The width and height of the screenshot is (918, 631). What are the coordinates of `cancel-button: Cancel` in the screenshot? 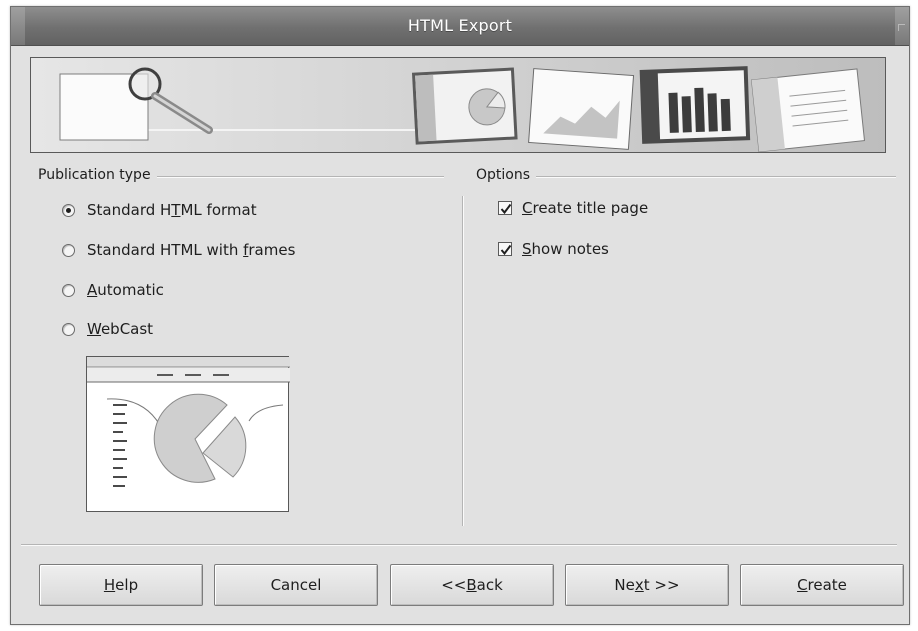 It's located at (296, 585).